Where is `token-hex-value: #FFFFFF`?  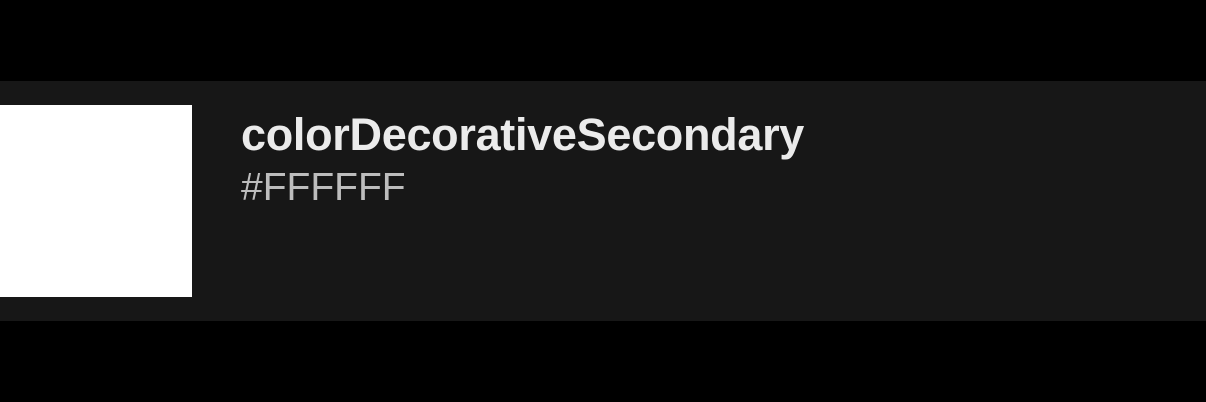 token-hex-value: #FFFFFF is located at coordinates (323, 187).